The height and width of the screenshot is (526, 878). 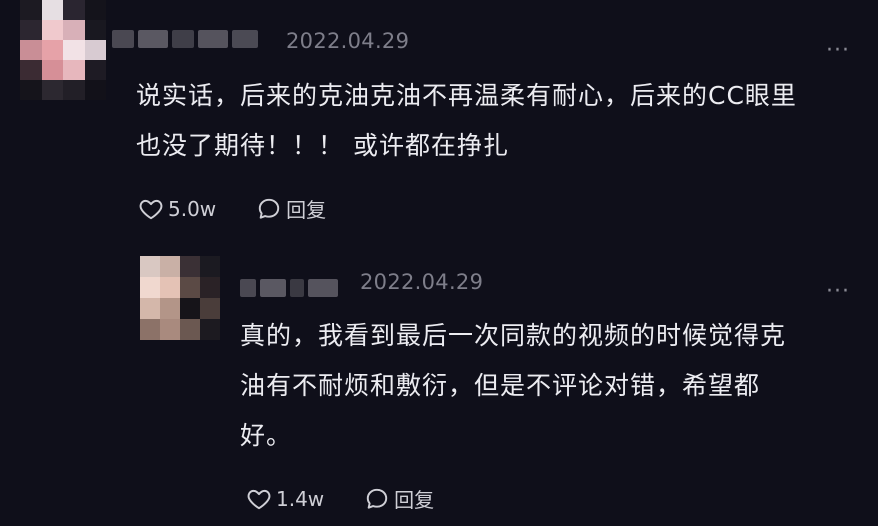 What do you see at coordinates (192, 208) in the screenshot?
I see `like-count: 5.0w` at bounding box center [192, 208].